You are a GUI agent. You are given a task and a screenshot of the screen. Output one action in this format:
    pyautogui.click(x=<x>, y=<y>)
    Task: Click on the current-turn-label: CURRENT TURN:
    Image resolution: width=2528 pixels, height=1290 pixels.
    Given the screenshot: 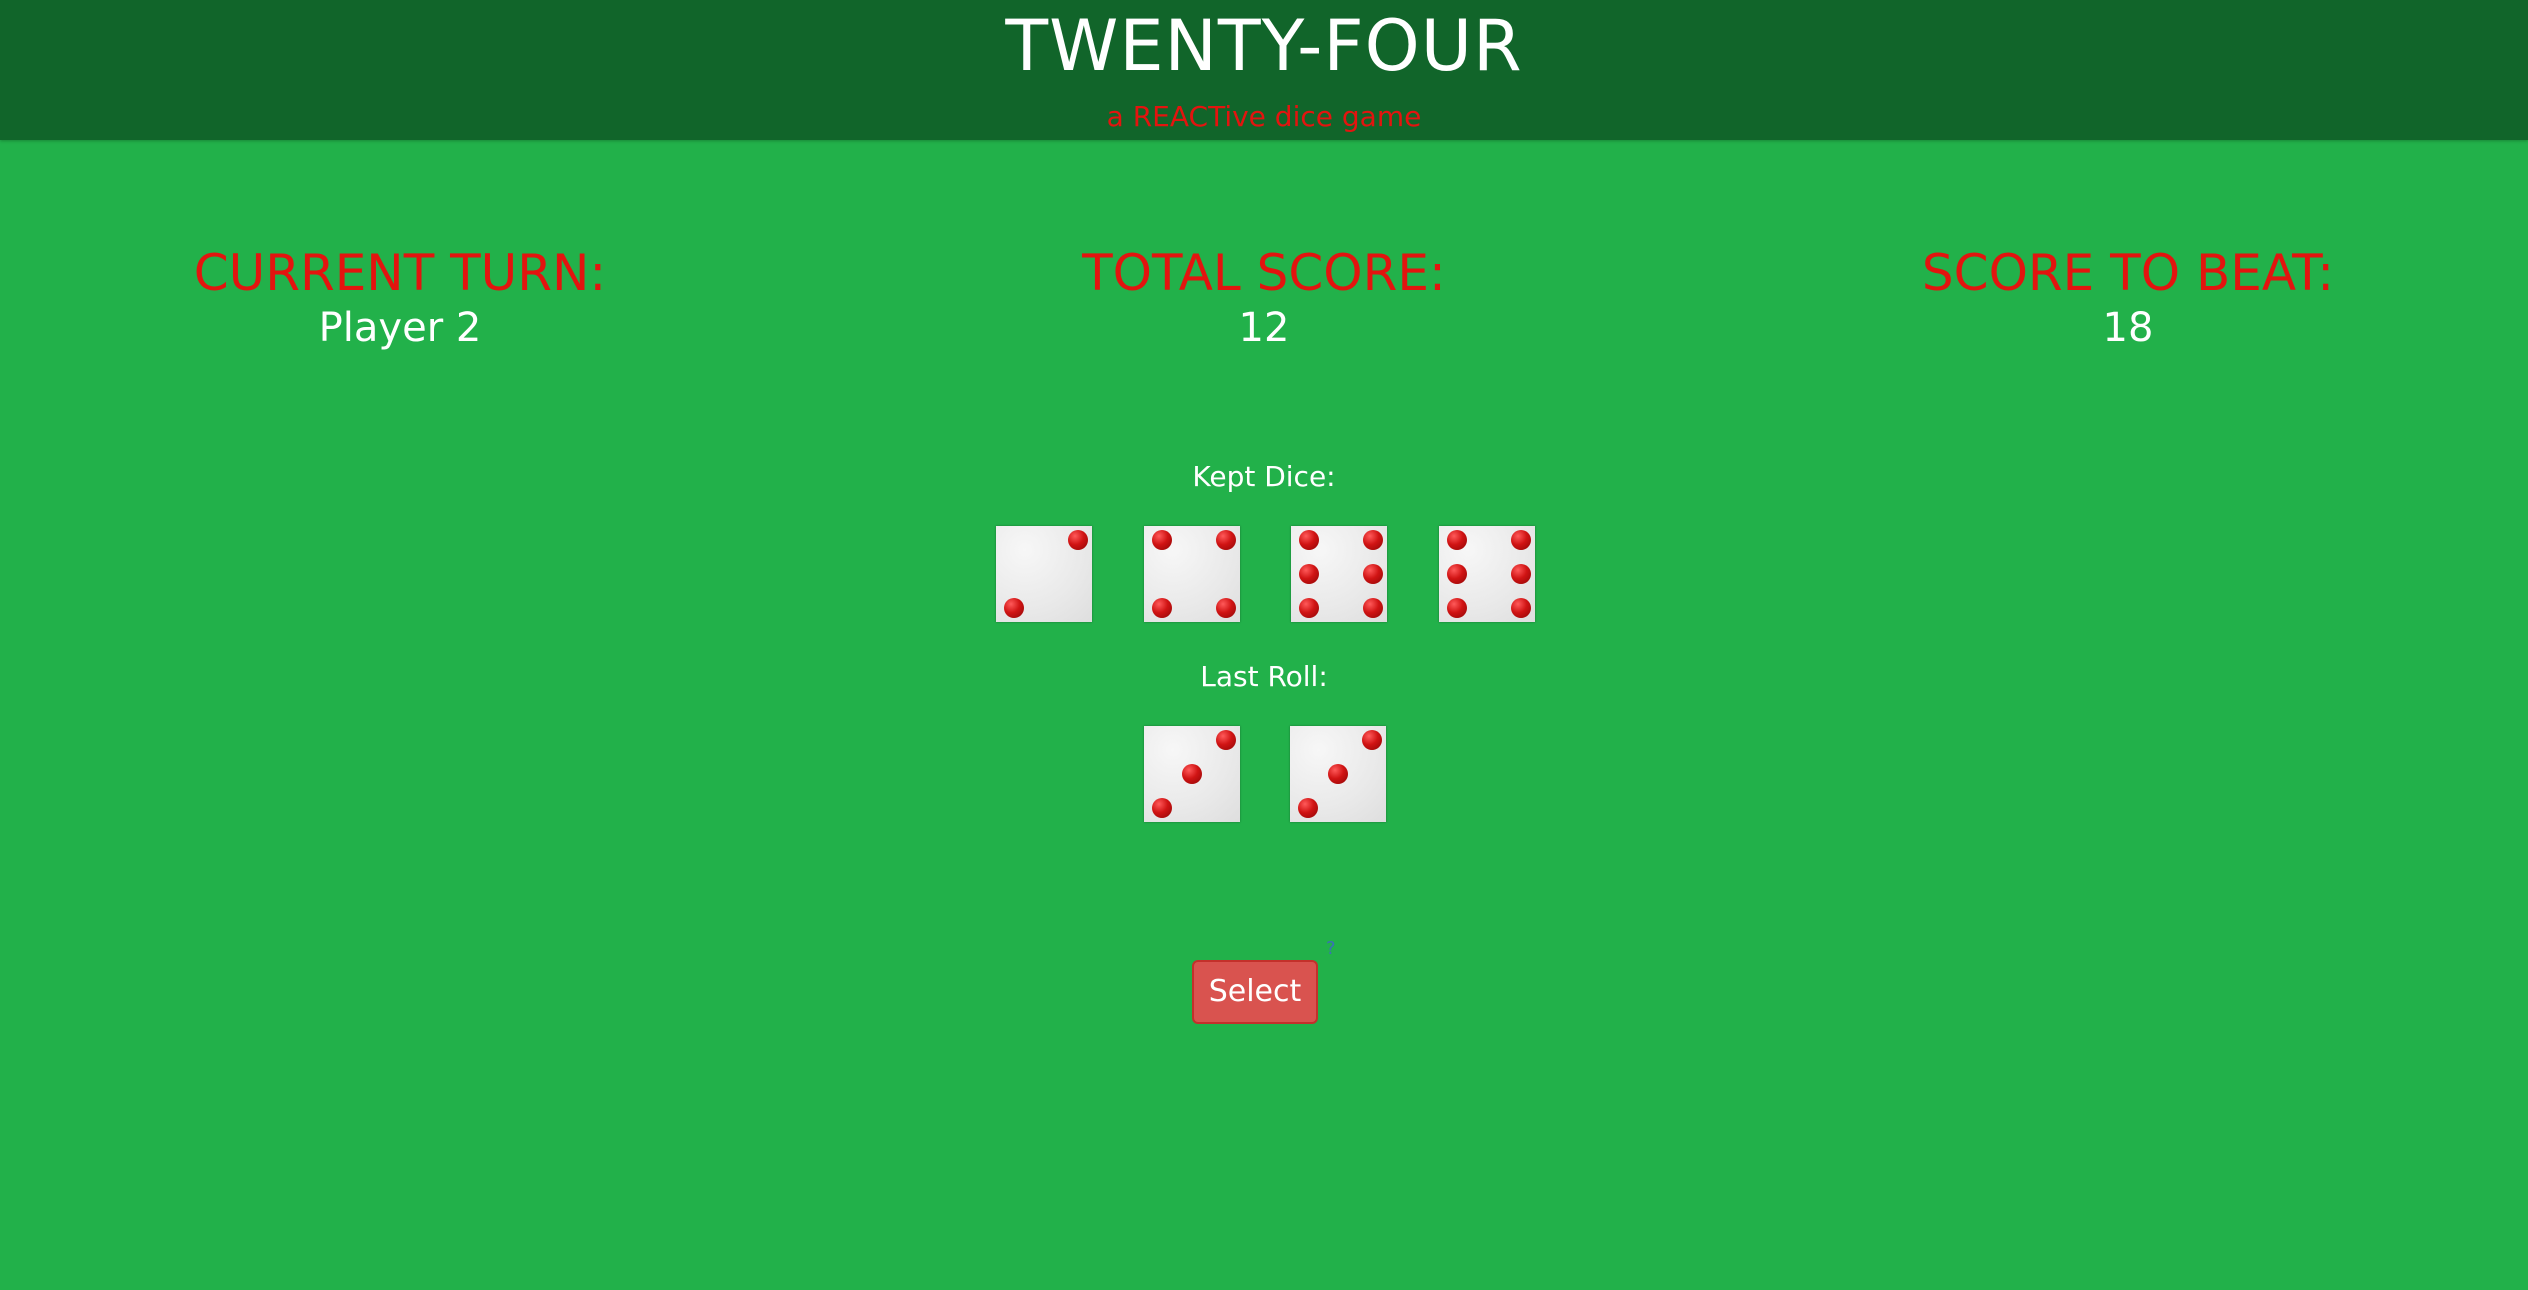 What is the action you would take?
    pyautogui.click(x=400, y=273)
    